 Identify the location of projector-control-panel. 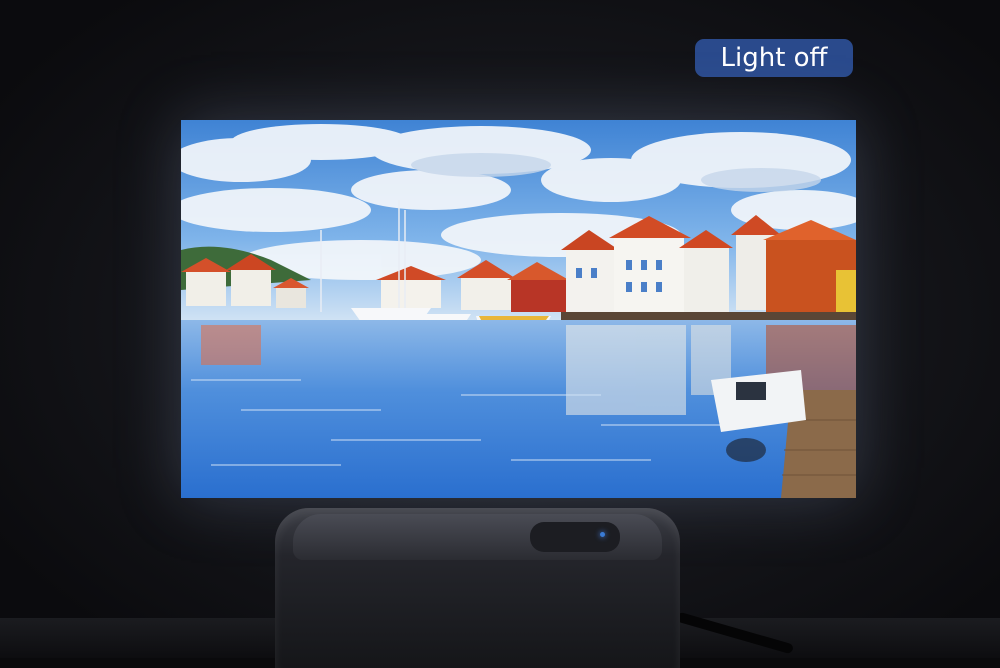
(575, 537).